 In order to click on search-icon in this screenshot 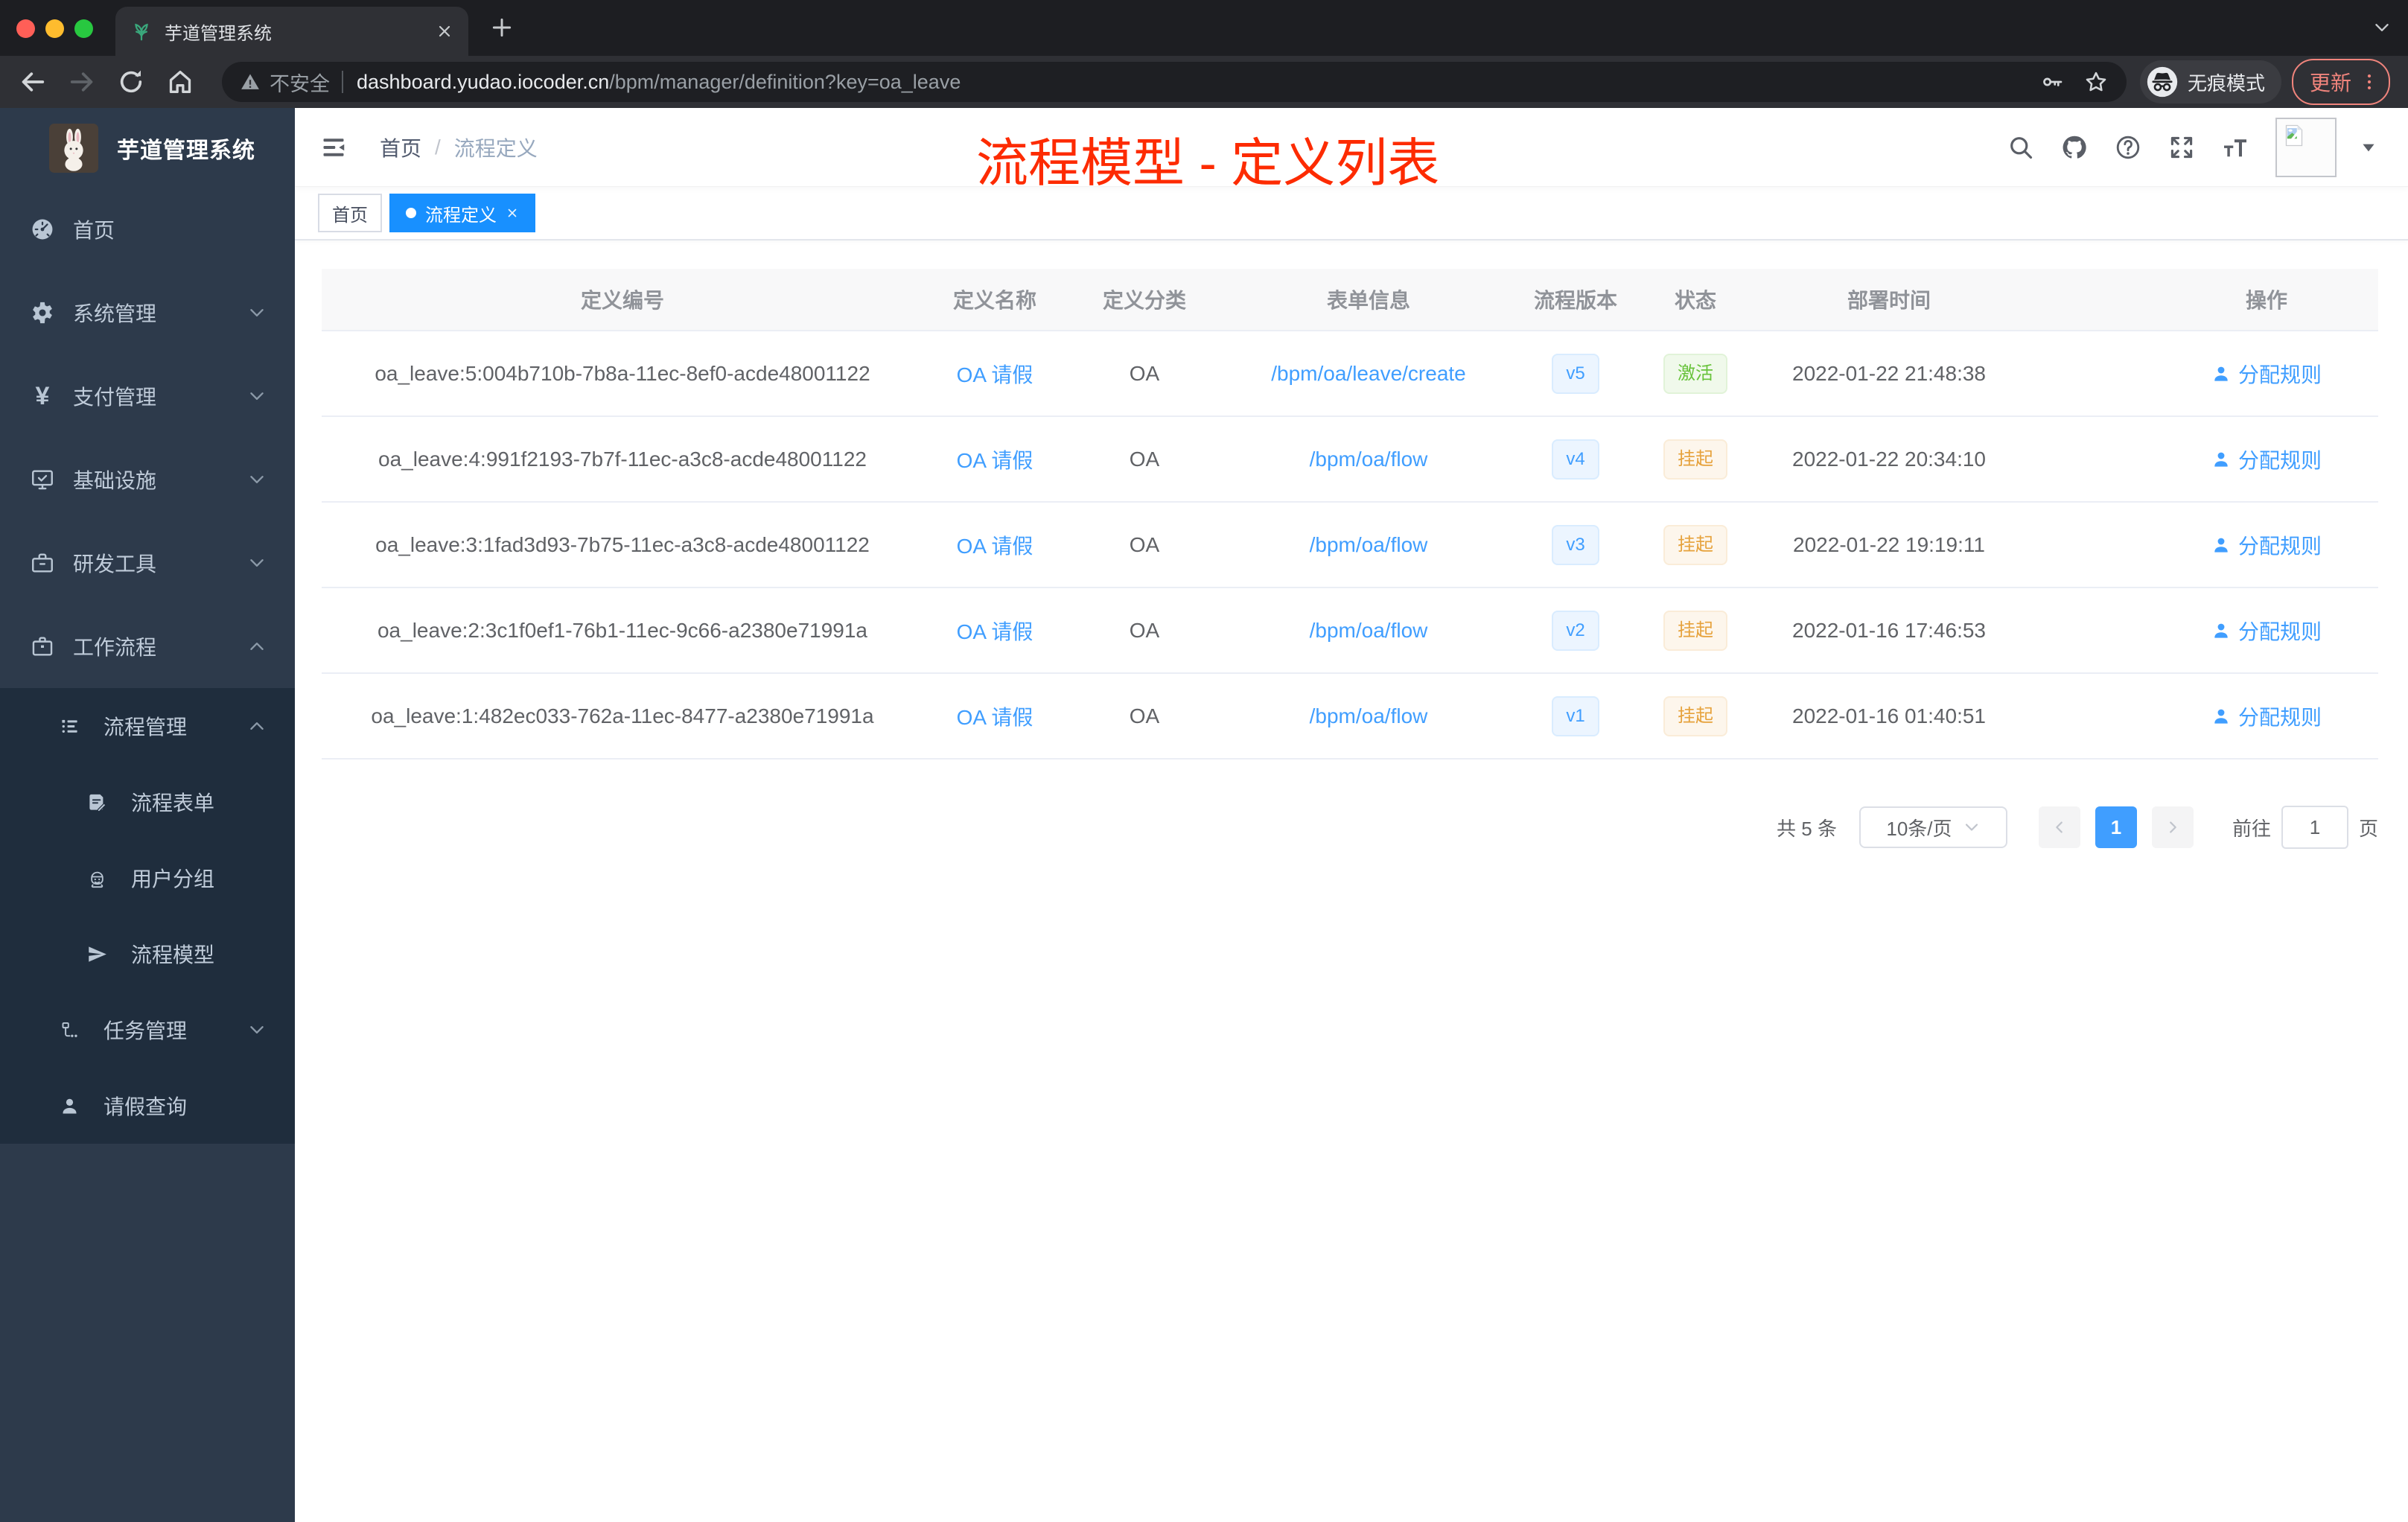, I will do `click(2020, 147)`.